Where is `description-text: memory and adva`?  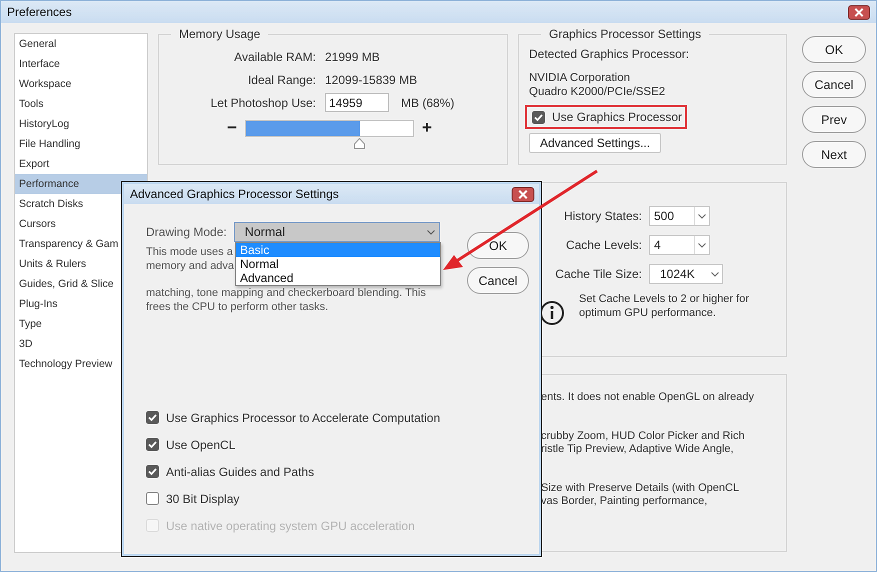
description-text: memory and adva is located at coordinates (190, 266).